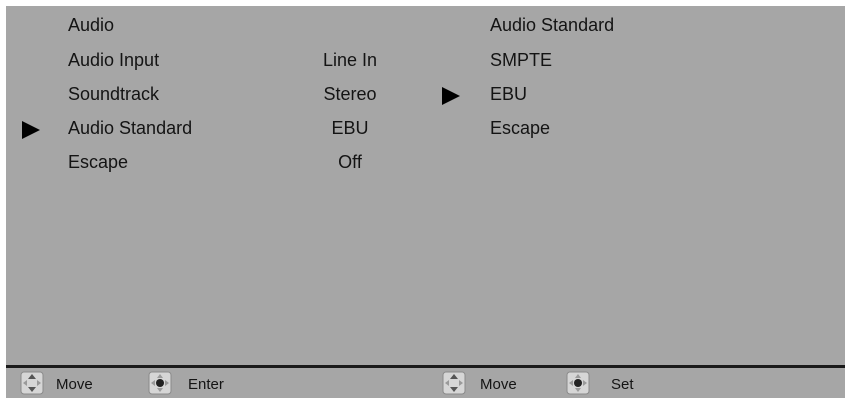 Image resolution: width=845 pixels, height=398 pixels. I want to click on menu-item-label: Audio Input, so click(114, 60).